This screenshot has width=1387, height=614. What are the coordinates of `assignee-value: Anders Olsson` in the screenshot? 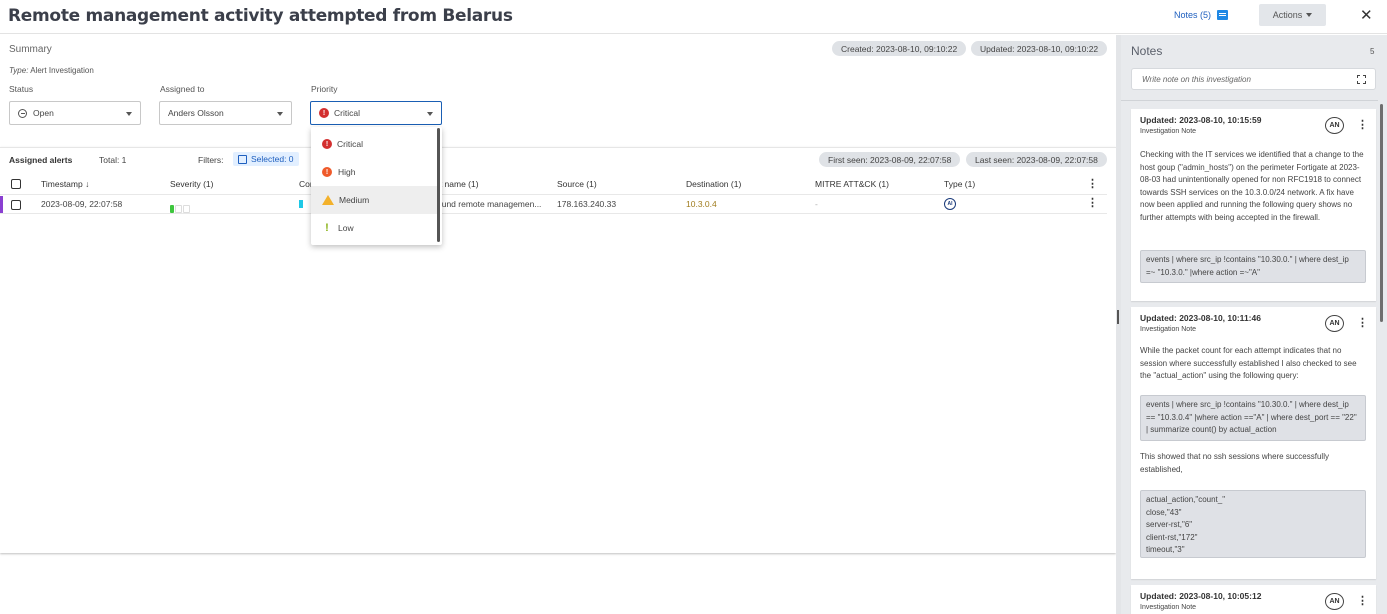 It's located at (196, 113).